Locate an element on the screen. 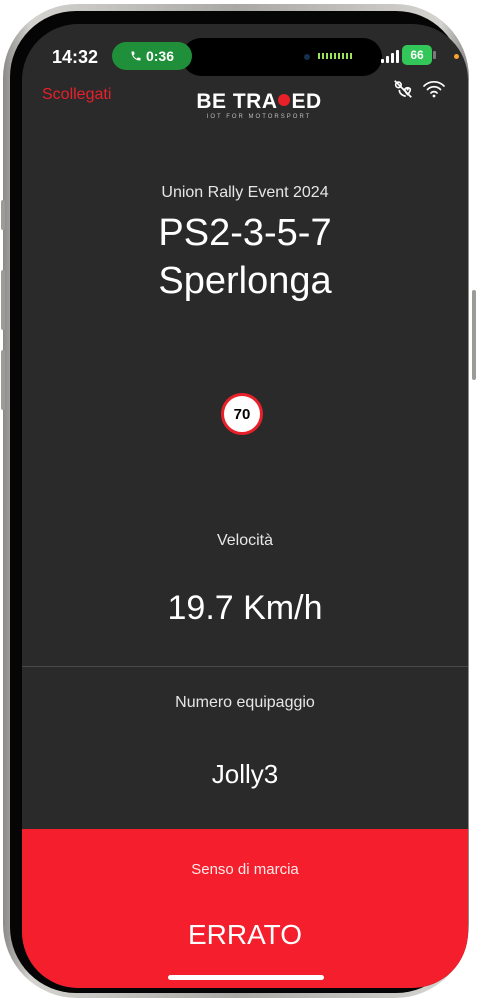 This screenshot has width=477, height=1002. privacy-indicator is located at coordinates (456, 56).